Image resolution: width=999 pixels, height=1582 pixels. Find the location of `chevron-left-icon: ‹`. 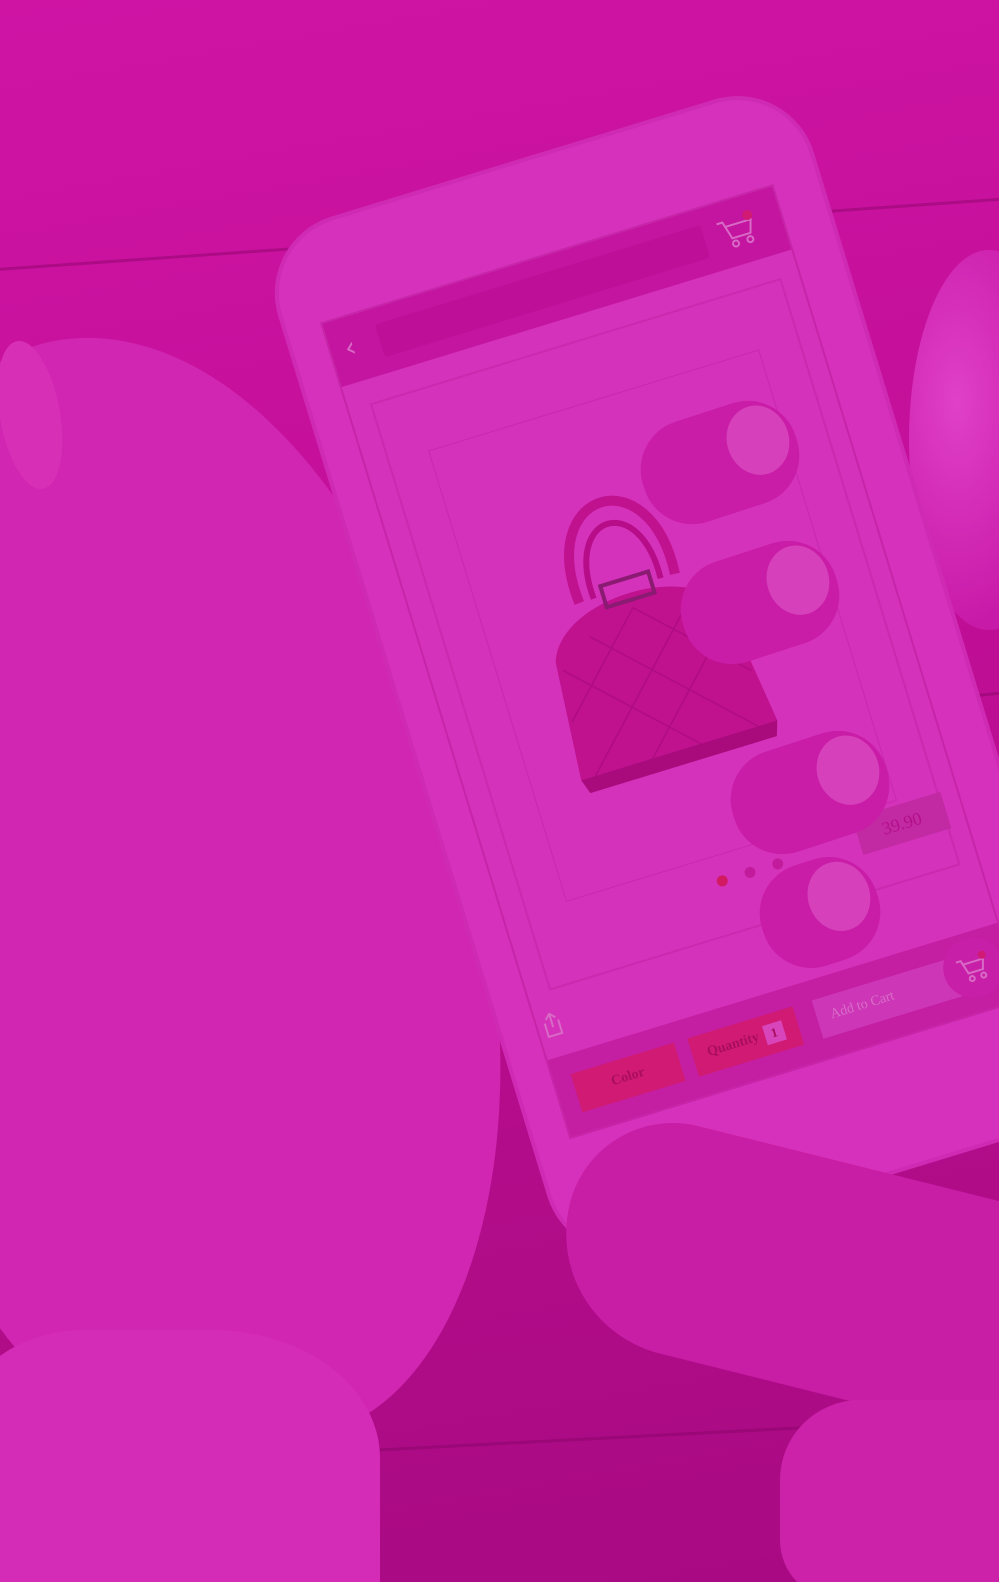

chevron-left-icon: ‹ is located at coordinates (354, 347).